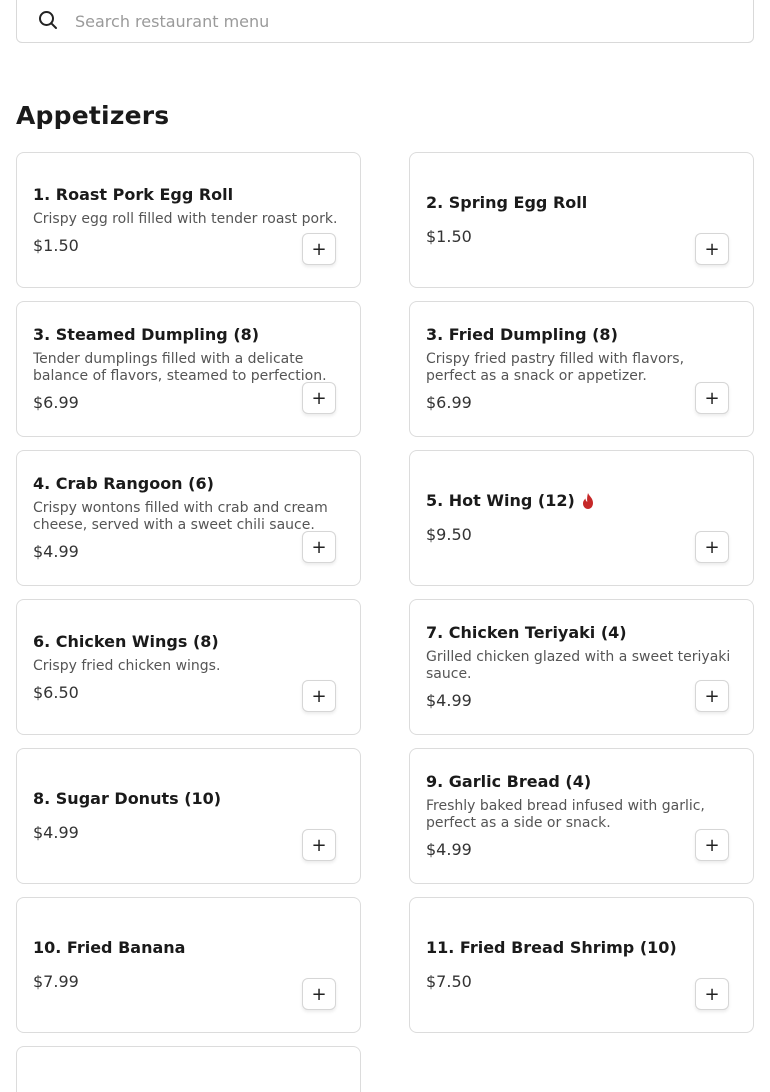 This screenshot has width=770, height=1092. I want to click on section-title: Appetizers, so click(93, 115).